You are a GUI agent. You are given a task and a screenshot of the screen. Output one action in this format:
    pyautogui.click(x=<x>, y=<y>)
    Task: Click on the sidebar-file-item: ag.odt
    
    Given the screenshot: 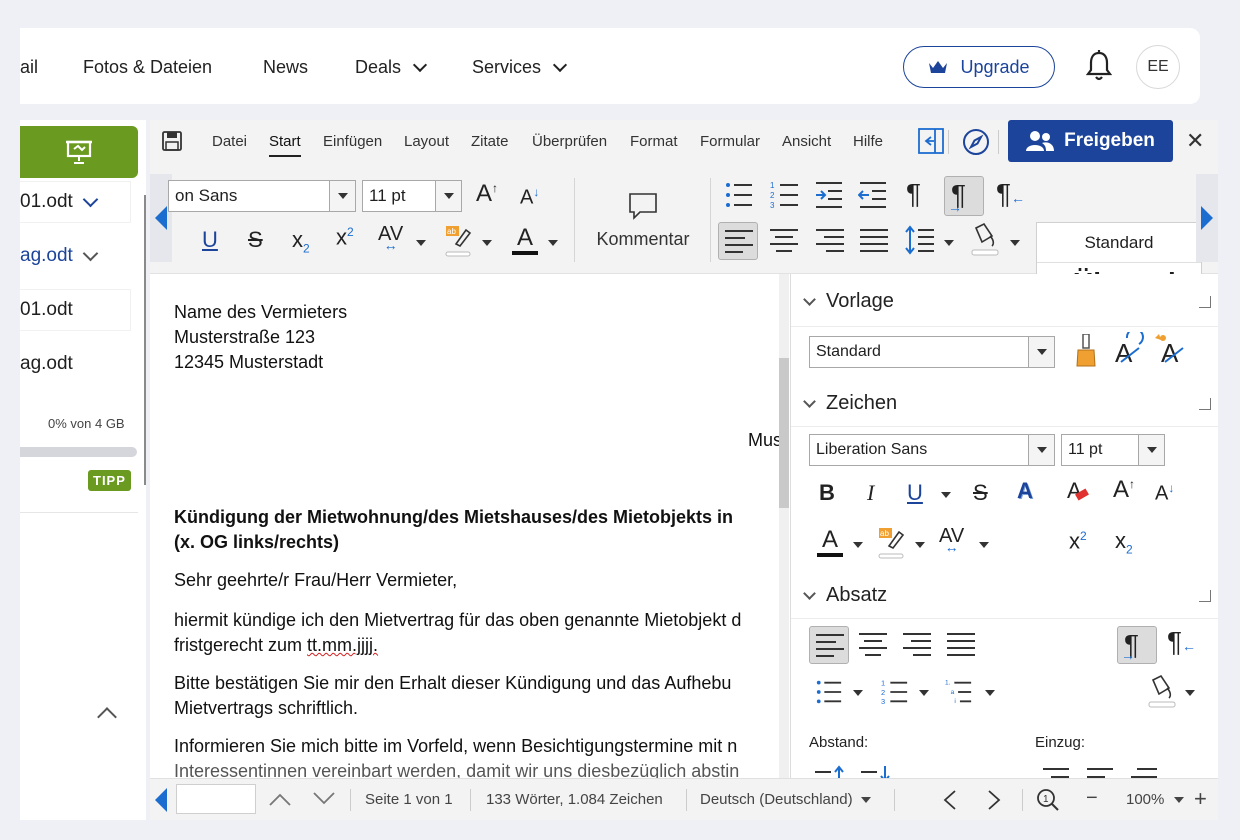 What is the action you would take?
    pyautogui.click(x=75, y=364)
    